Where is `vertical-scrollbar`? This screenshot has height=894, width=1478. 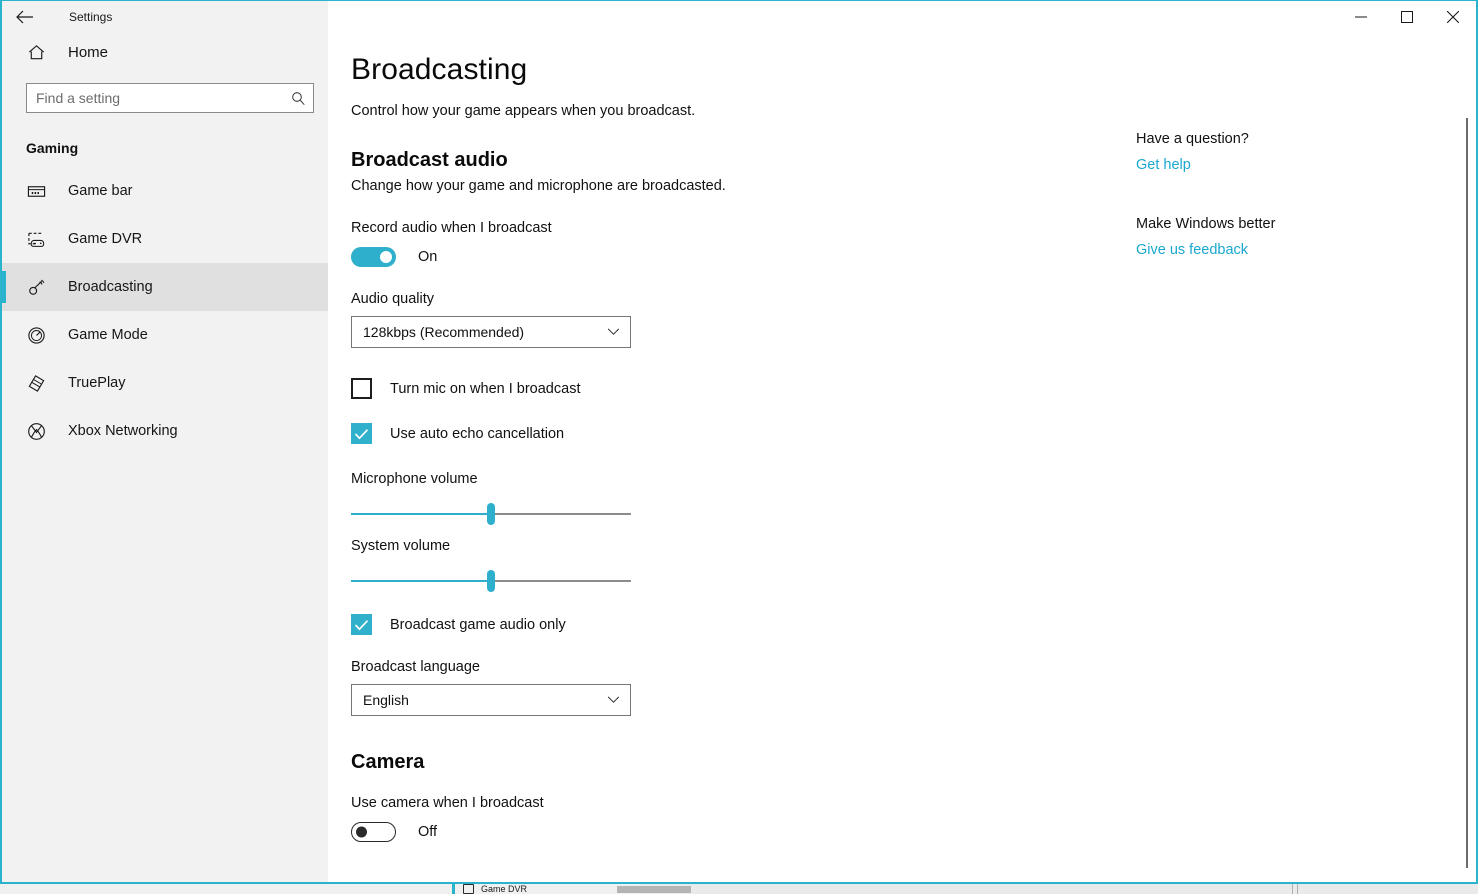 vertical-scrollbar is located at coordinates (1466, 457).